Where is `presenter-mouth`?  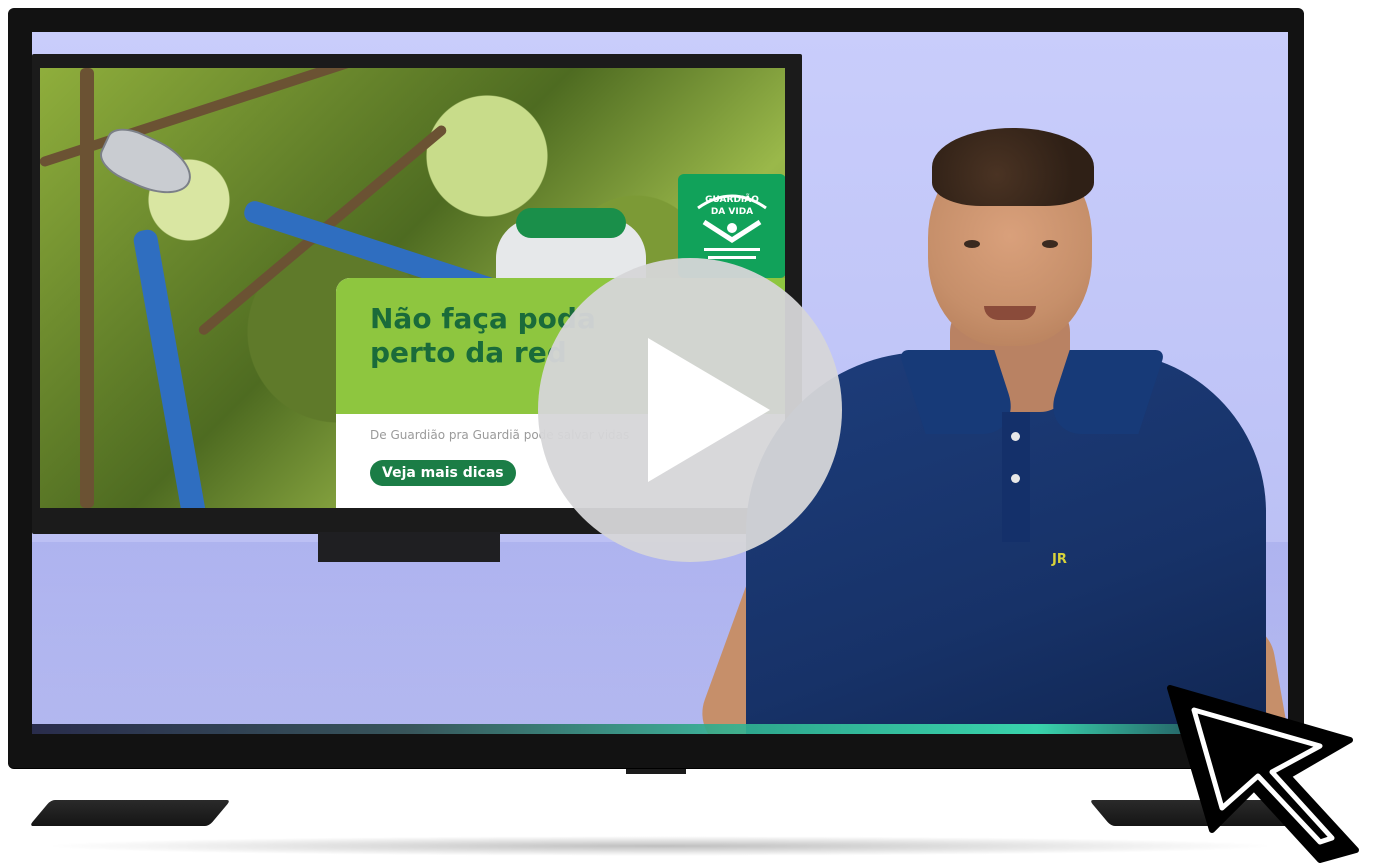
presenter-mouth is located at coordinates (1010, 313).